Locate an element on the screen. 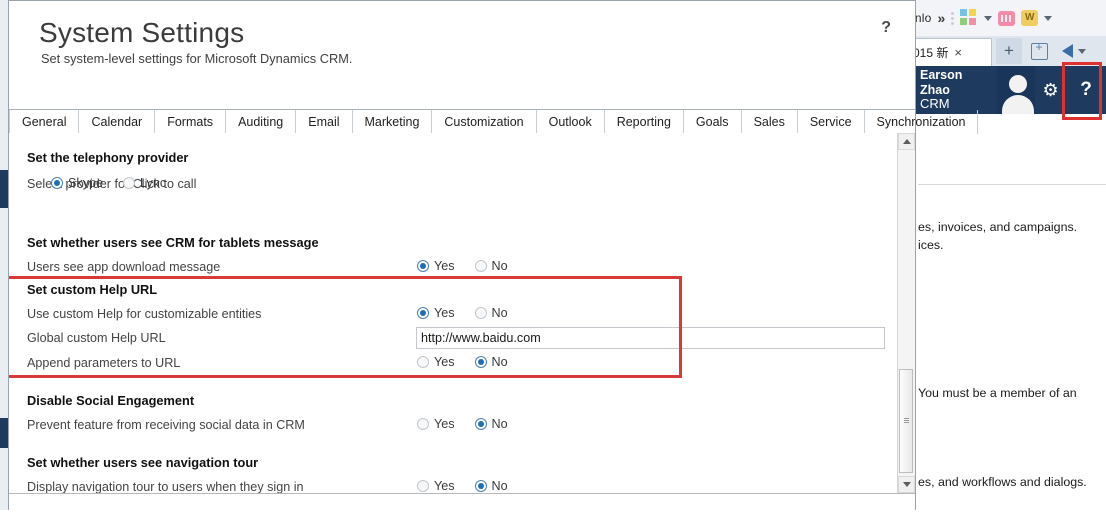  tab-label: Customization is located at coordinates (484, 122).